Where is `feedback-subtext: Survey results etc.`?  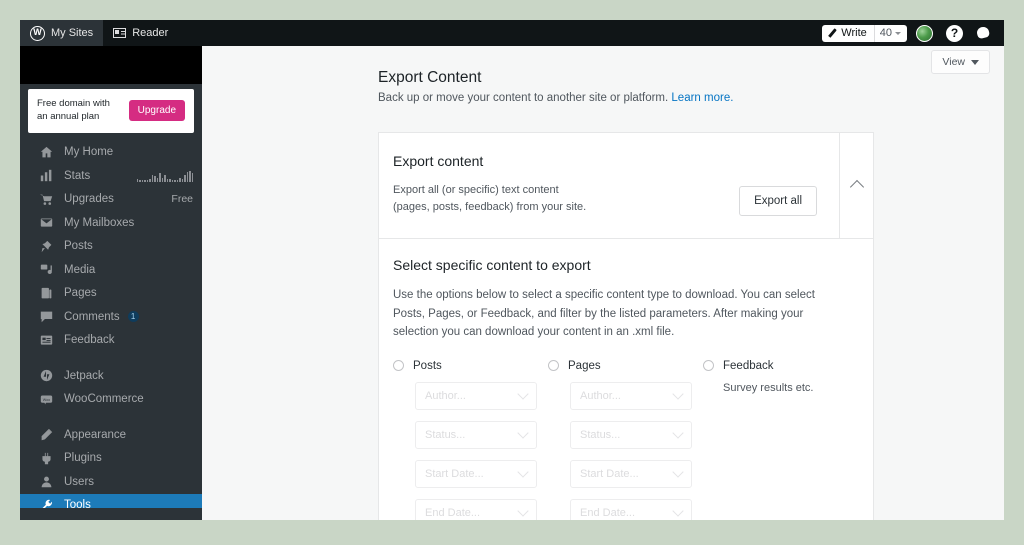
feedback-subtext: Survey results etc. is located at coordinates (768, 387).